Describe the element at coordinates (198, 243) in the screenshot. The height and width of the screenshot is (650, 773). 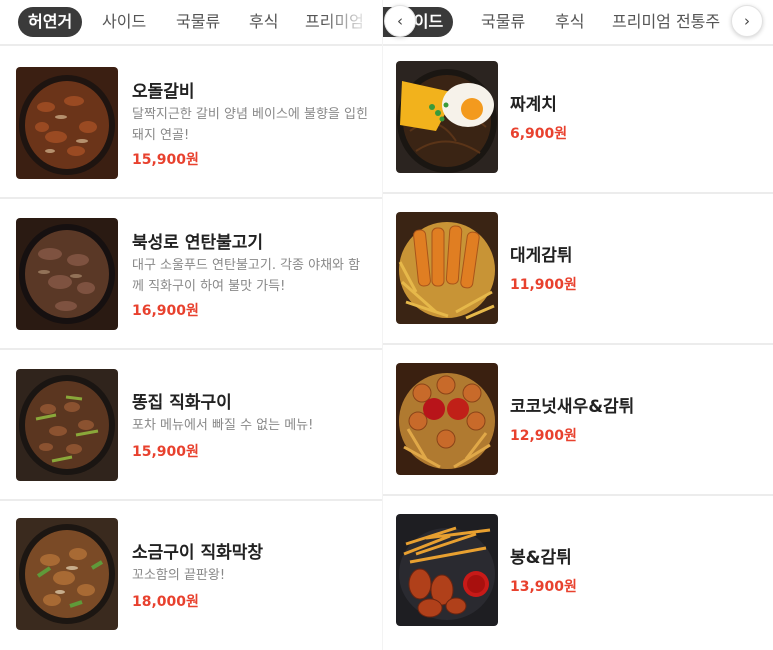
I see `item-name: 북성로 연탄불고기` at that location.